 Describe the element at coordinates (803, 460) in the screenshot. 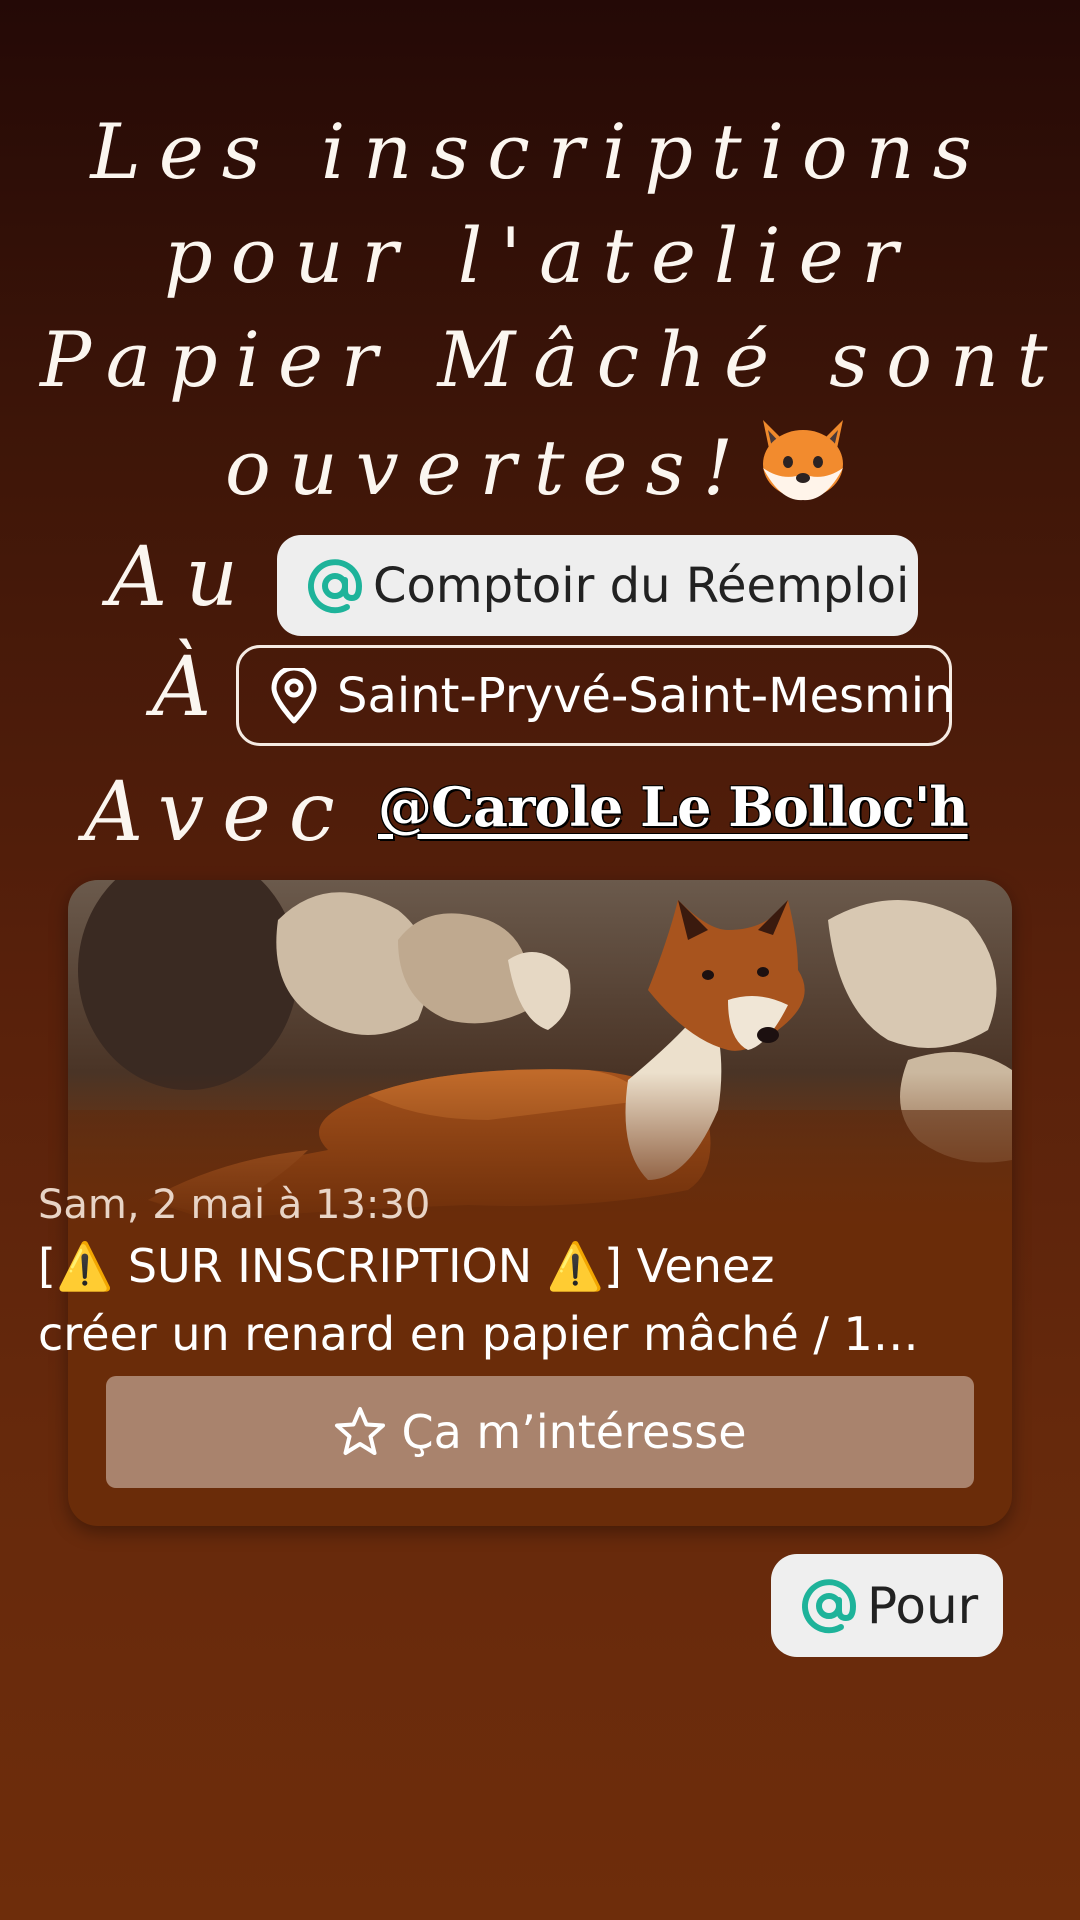

I see `fox-emoji` at that location.